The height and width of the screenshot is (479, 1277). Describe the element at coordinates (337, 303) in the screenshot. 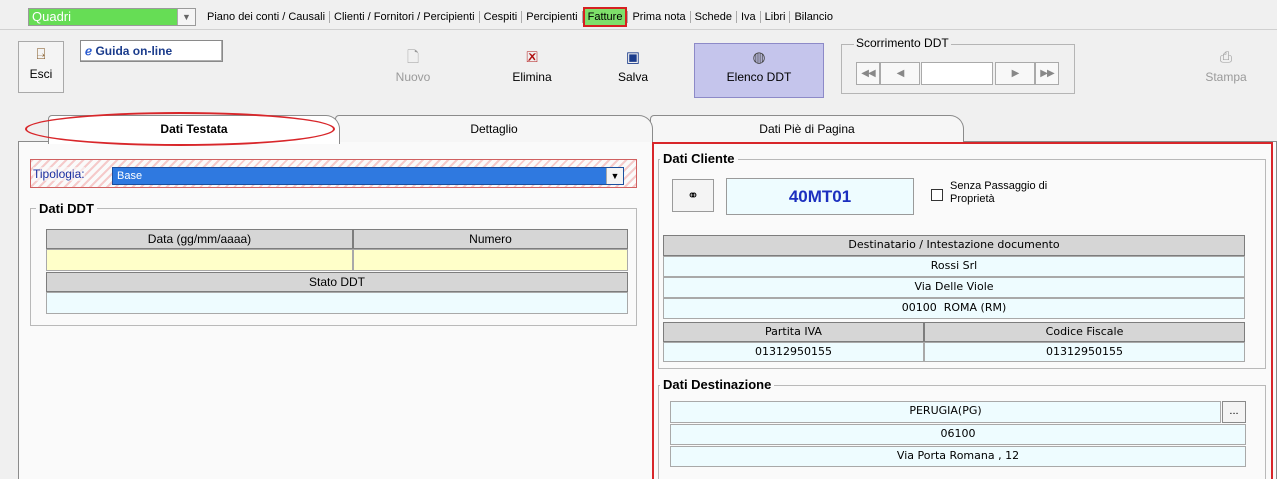

I see `status-field` at that location.